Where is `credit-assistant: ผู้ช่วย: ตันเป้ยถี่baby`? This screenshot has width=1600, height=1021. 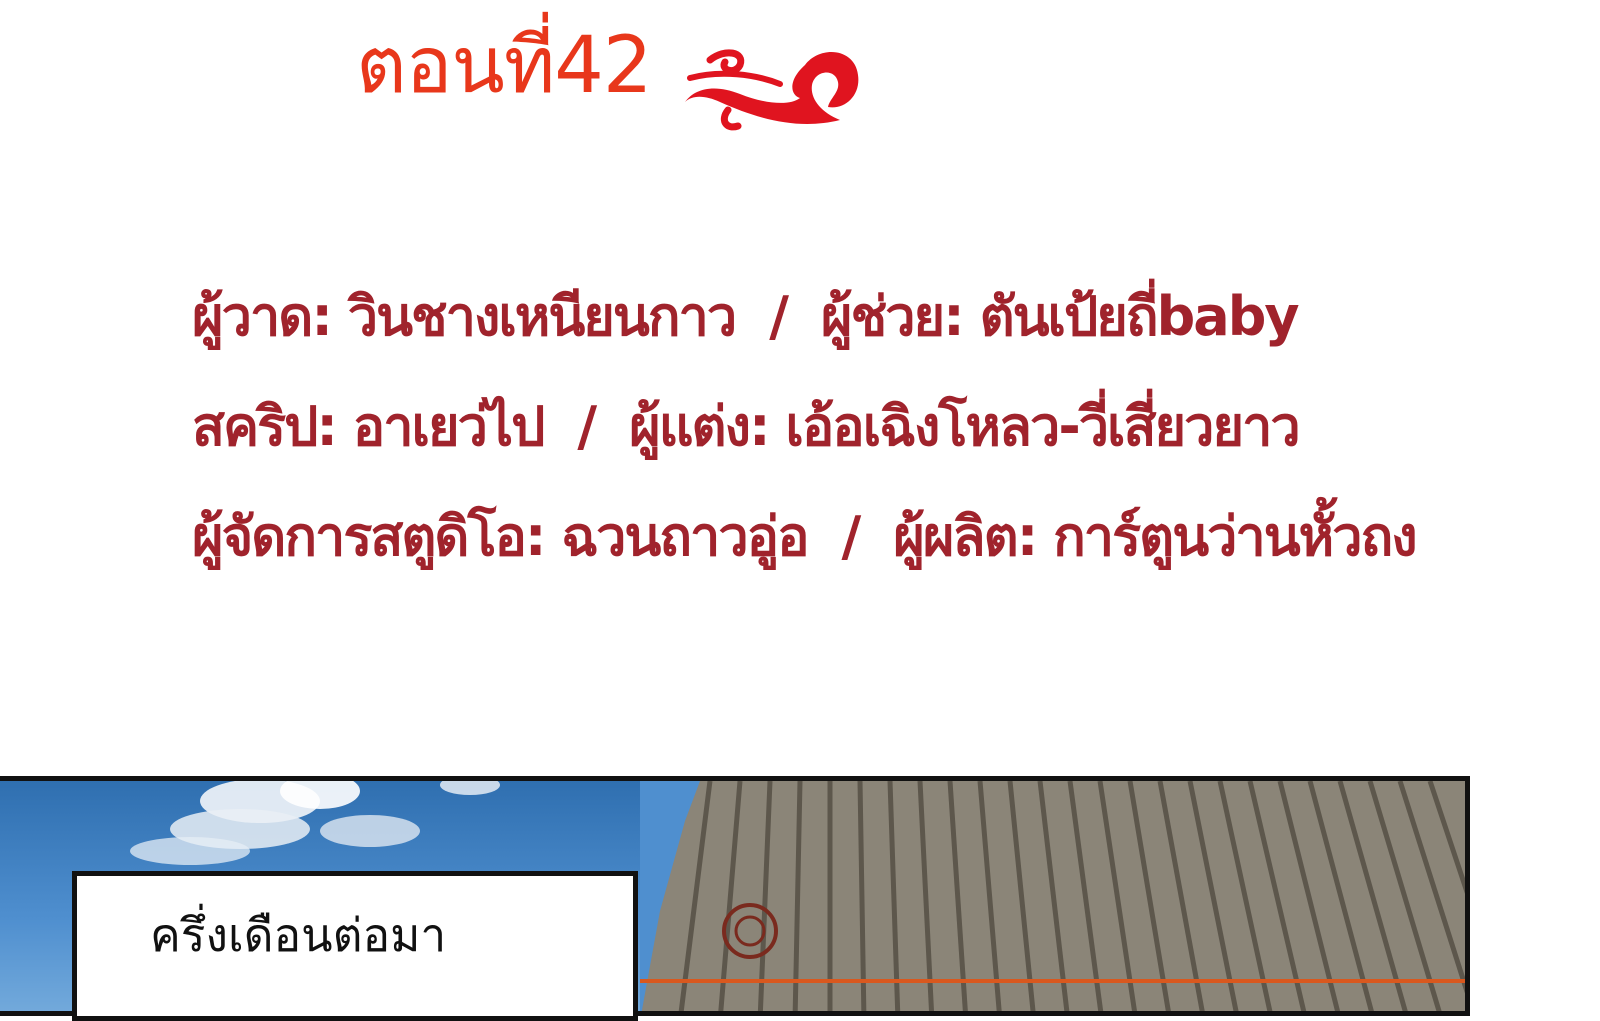 credit-assistant: ผู้ช่วย: ตันเป้ยถี่baby is located at coordinates (1060, 316).